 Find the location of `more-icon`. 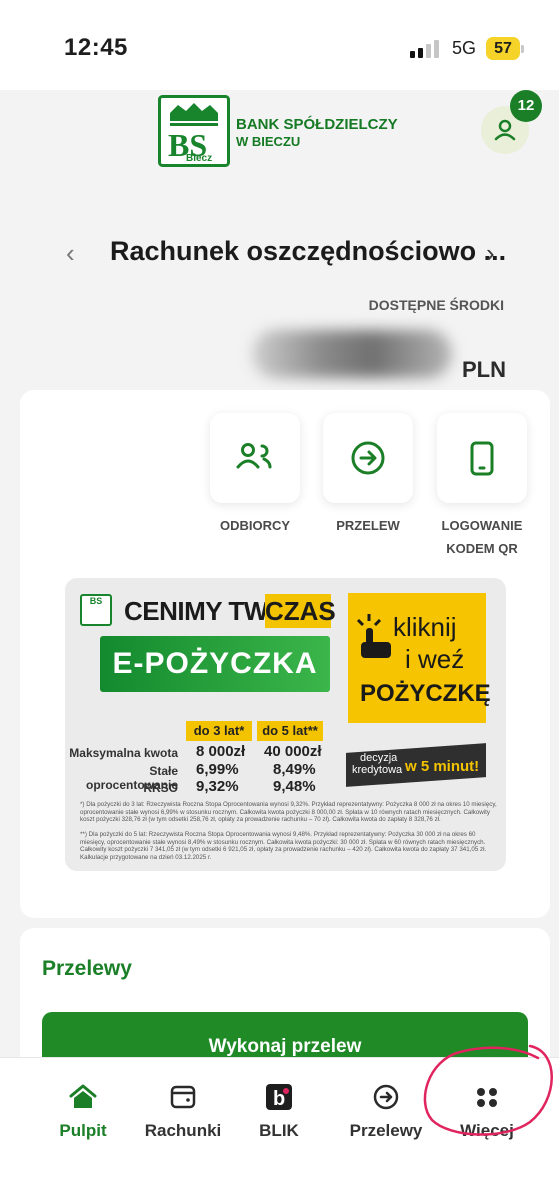

more-icon is located at coordinates (487, 1097).